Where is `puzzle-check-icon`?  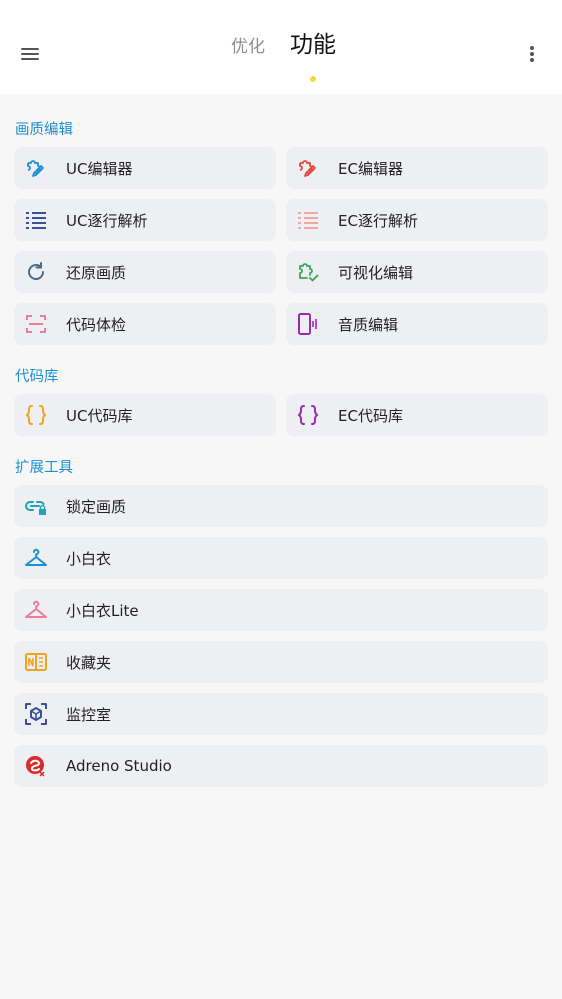
puzzle-check-icon is located at coordinates (308, 272).